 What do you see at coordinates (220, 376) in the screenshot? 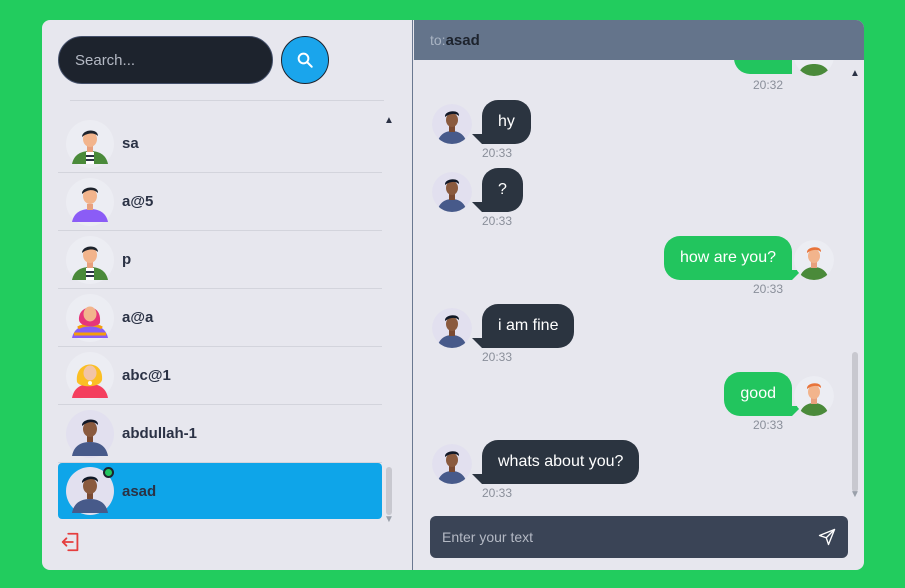
I see `contact-item: abc@1` at bounding box center [220, 376].